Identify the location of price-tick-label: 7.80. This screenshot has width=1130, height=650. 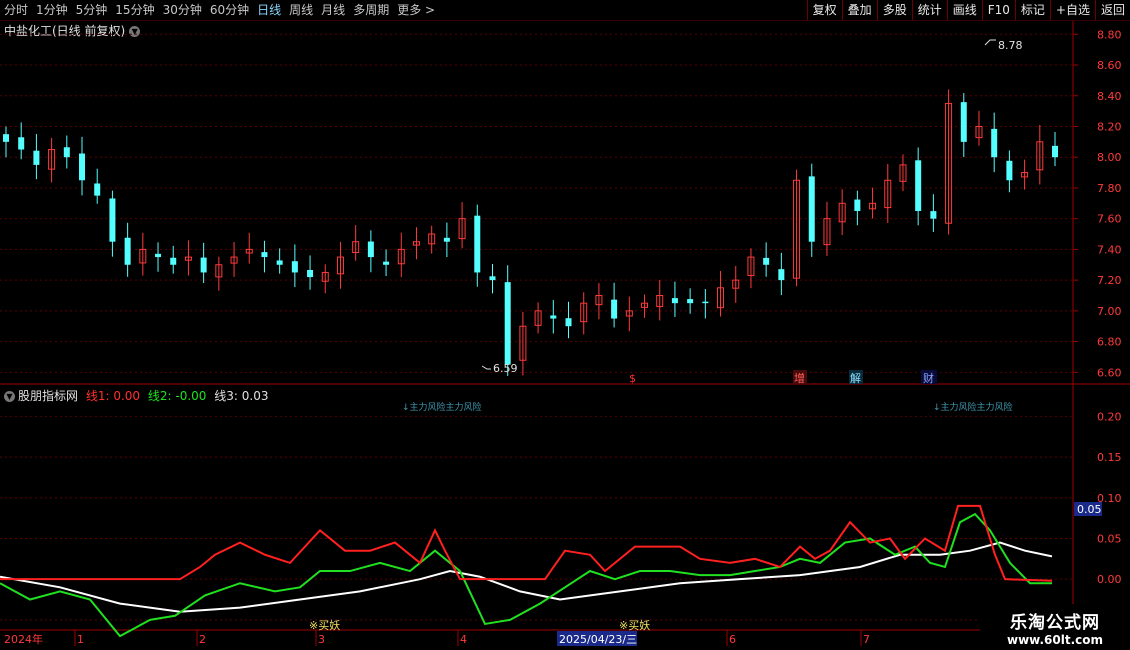
(1109, 188).